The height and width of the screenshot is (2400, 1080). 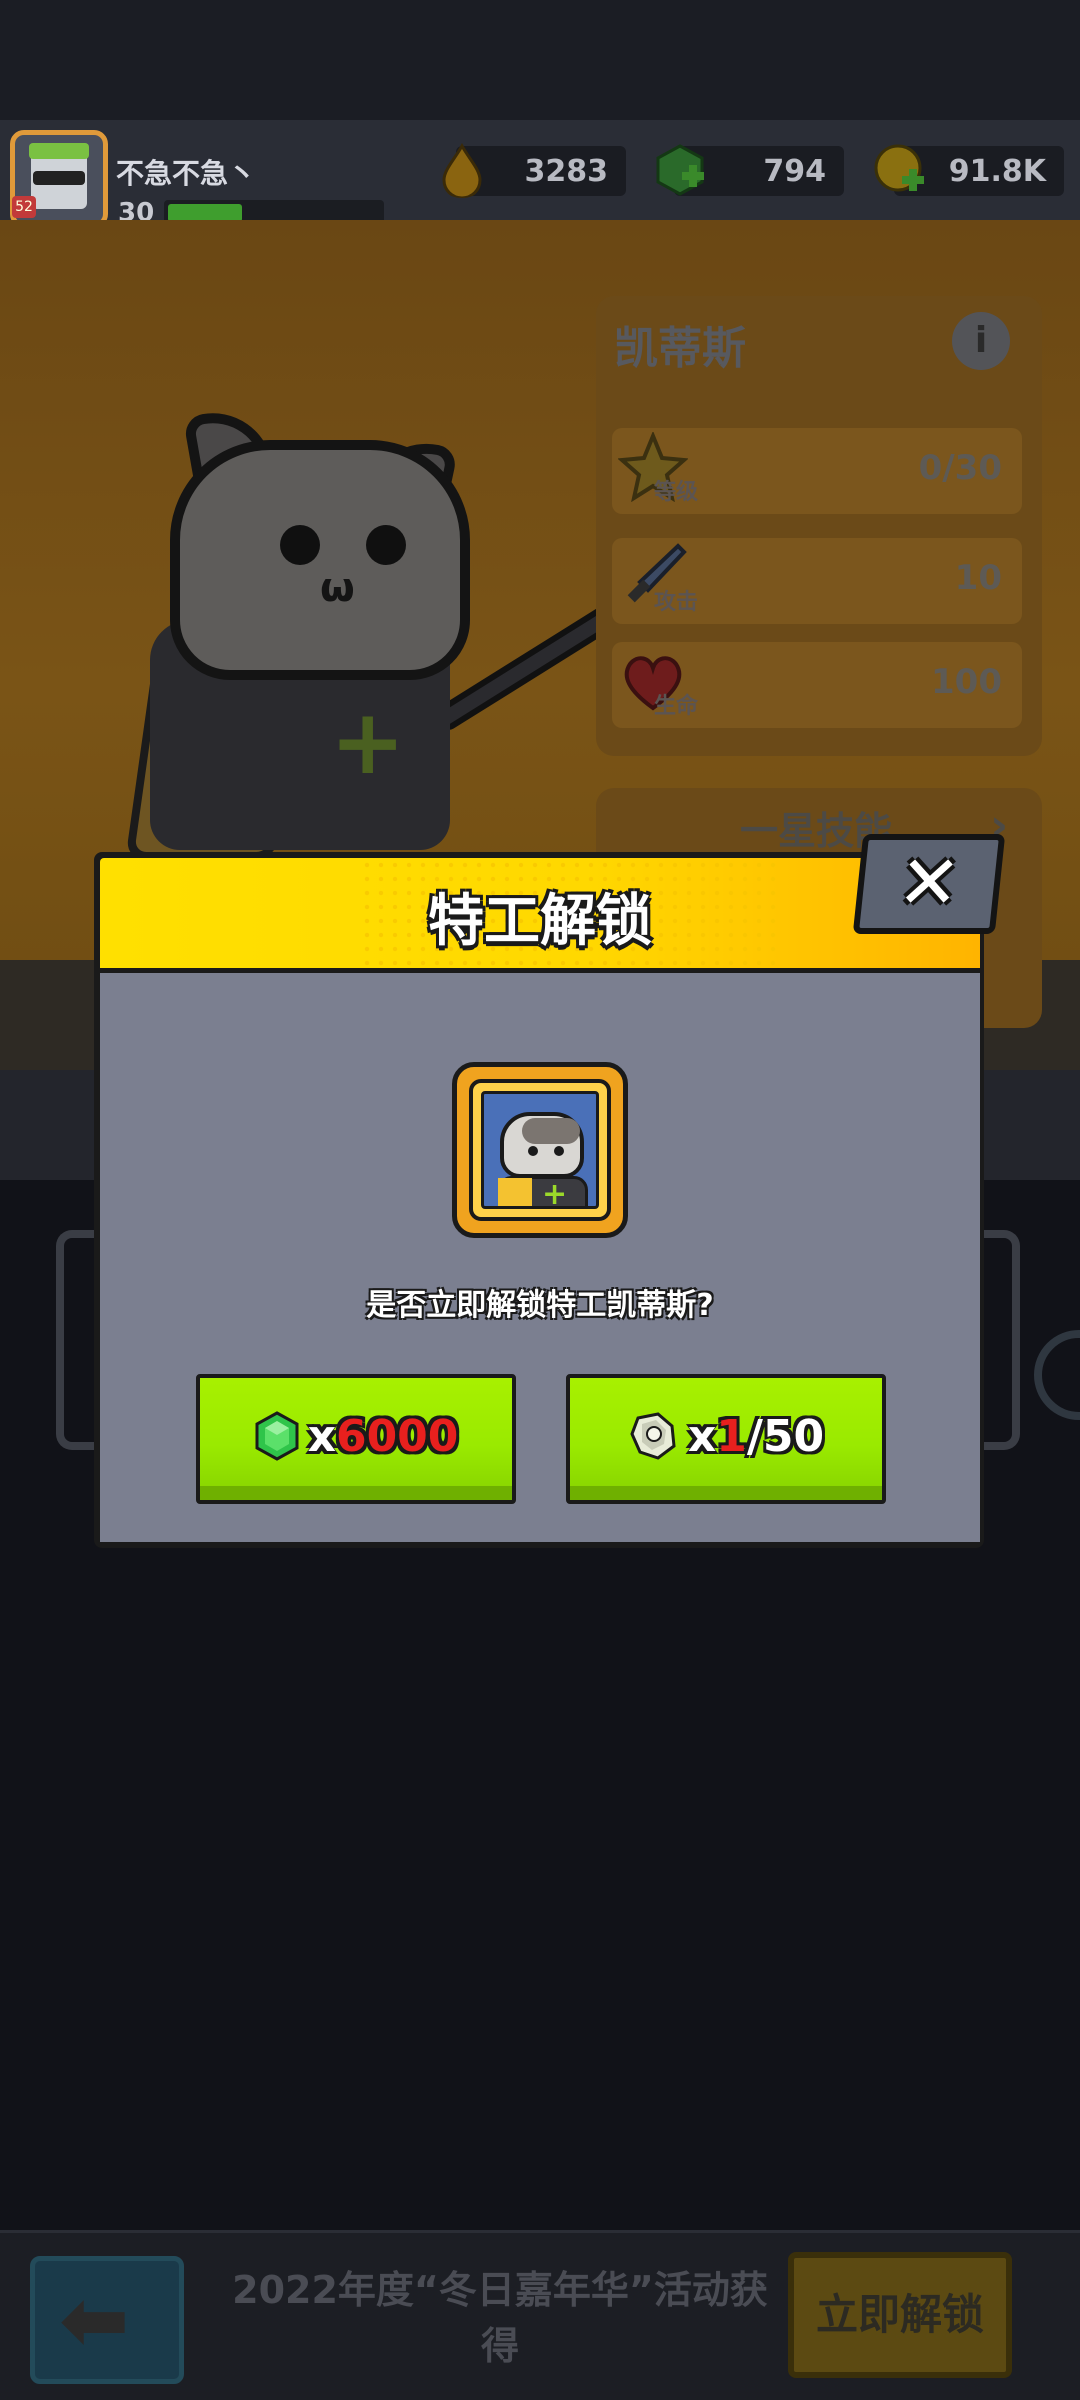 I want to click on unlock-with-gems-button: x6000, so click(x=356, y=1439).